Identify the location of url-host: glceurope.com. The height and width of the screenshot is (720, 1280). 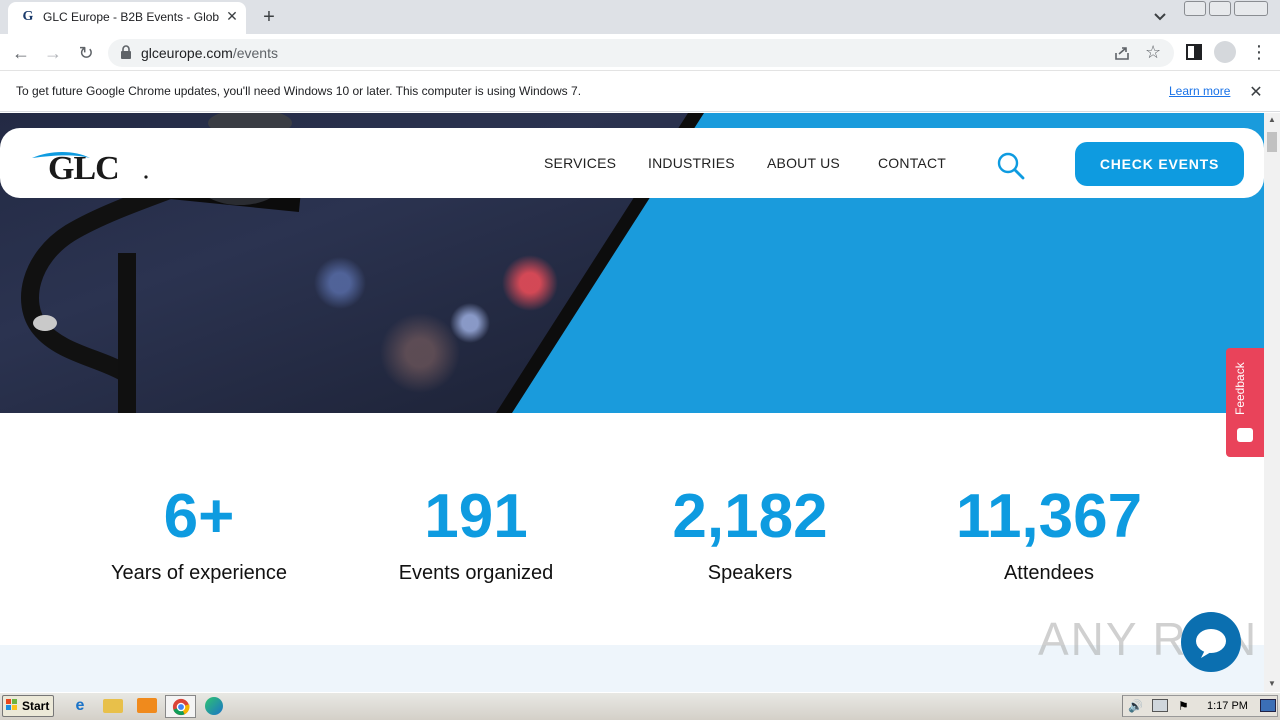
(187, 53).